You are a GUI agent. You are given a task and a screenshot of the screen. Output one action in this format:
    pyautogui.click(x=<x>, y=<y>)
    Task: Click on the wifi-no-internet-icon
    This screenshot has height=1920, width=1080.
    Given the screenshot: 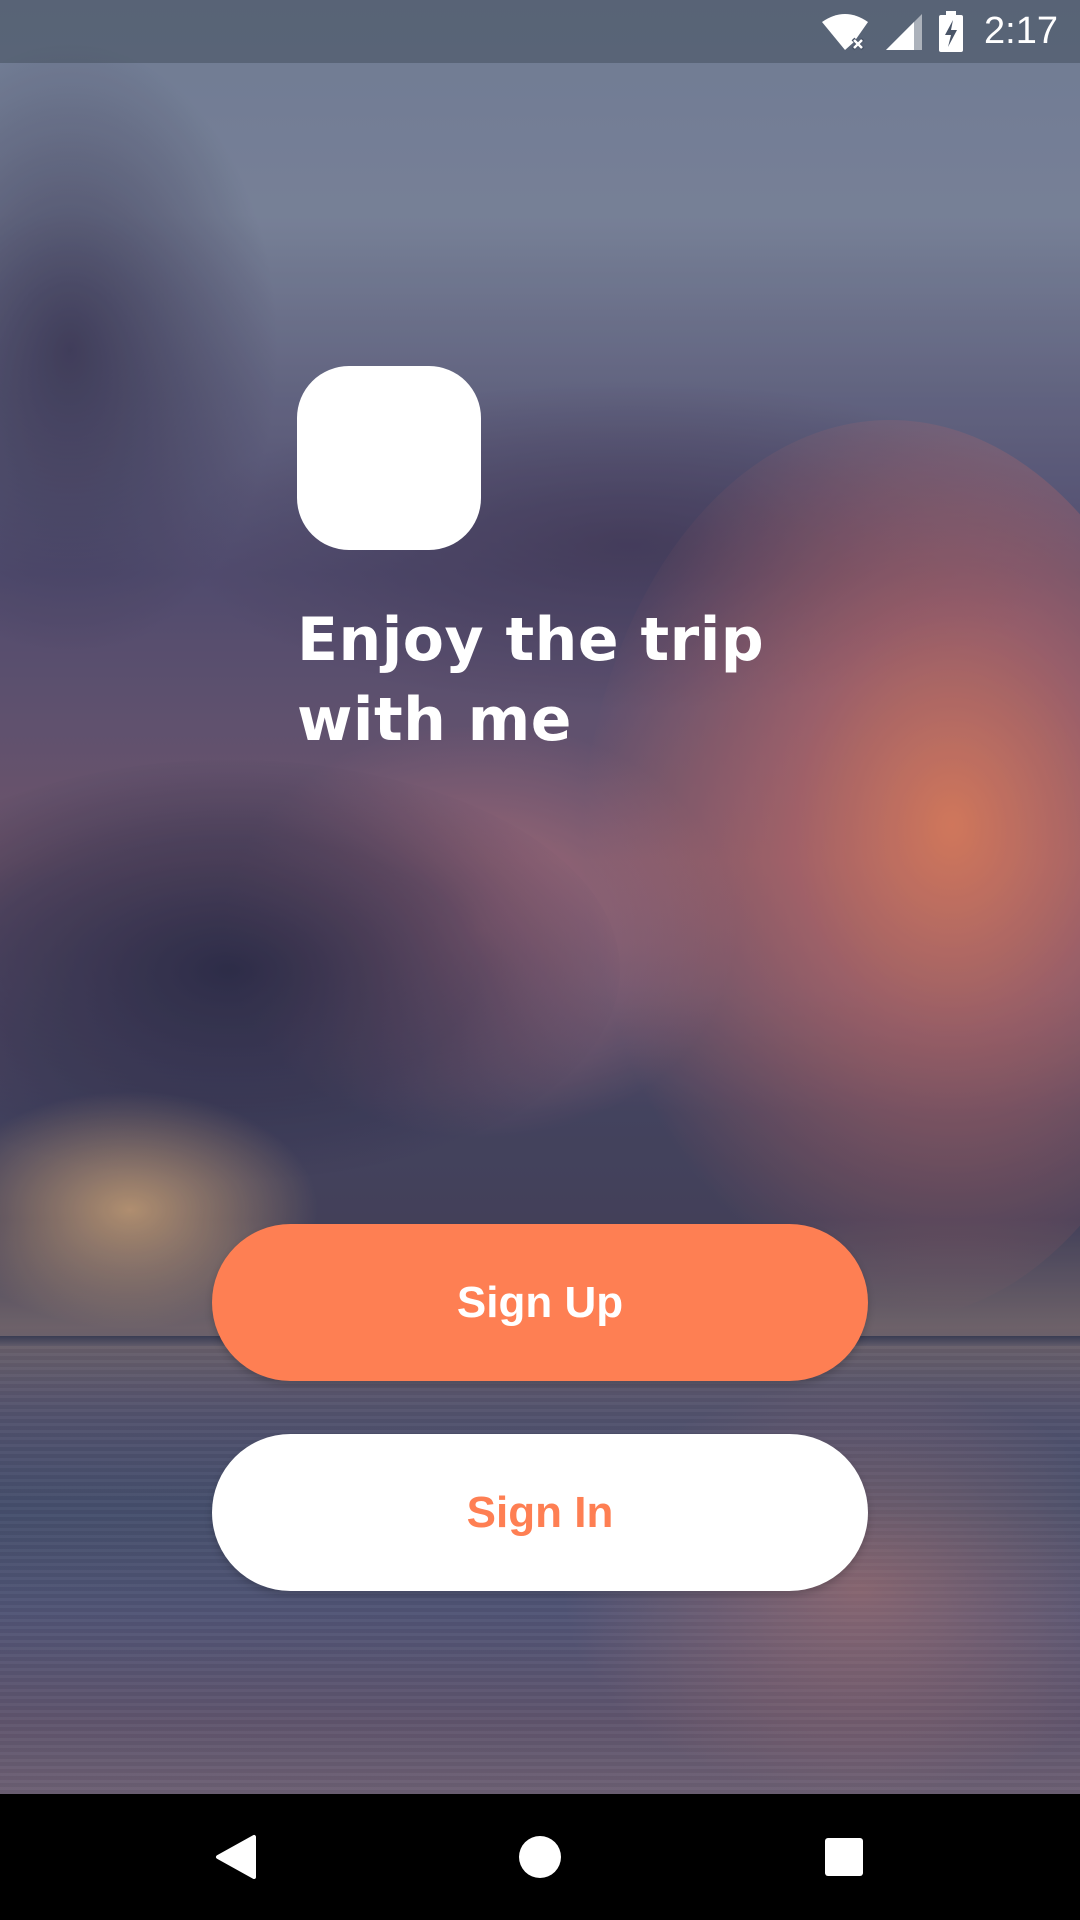 What is the action you would take?
    pyautogui.click(x=845, y=31)
    